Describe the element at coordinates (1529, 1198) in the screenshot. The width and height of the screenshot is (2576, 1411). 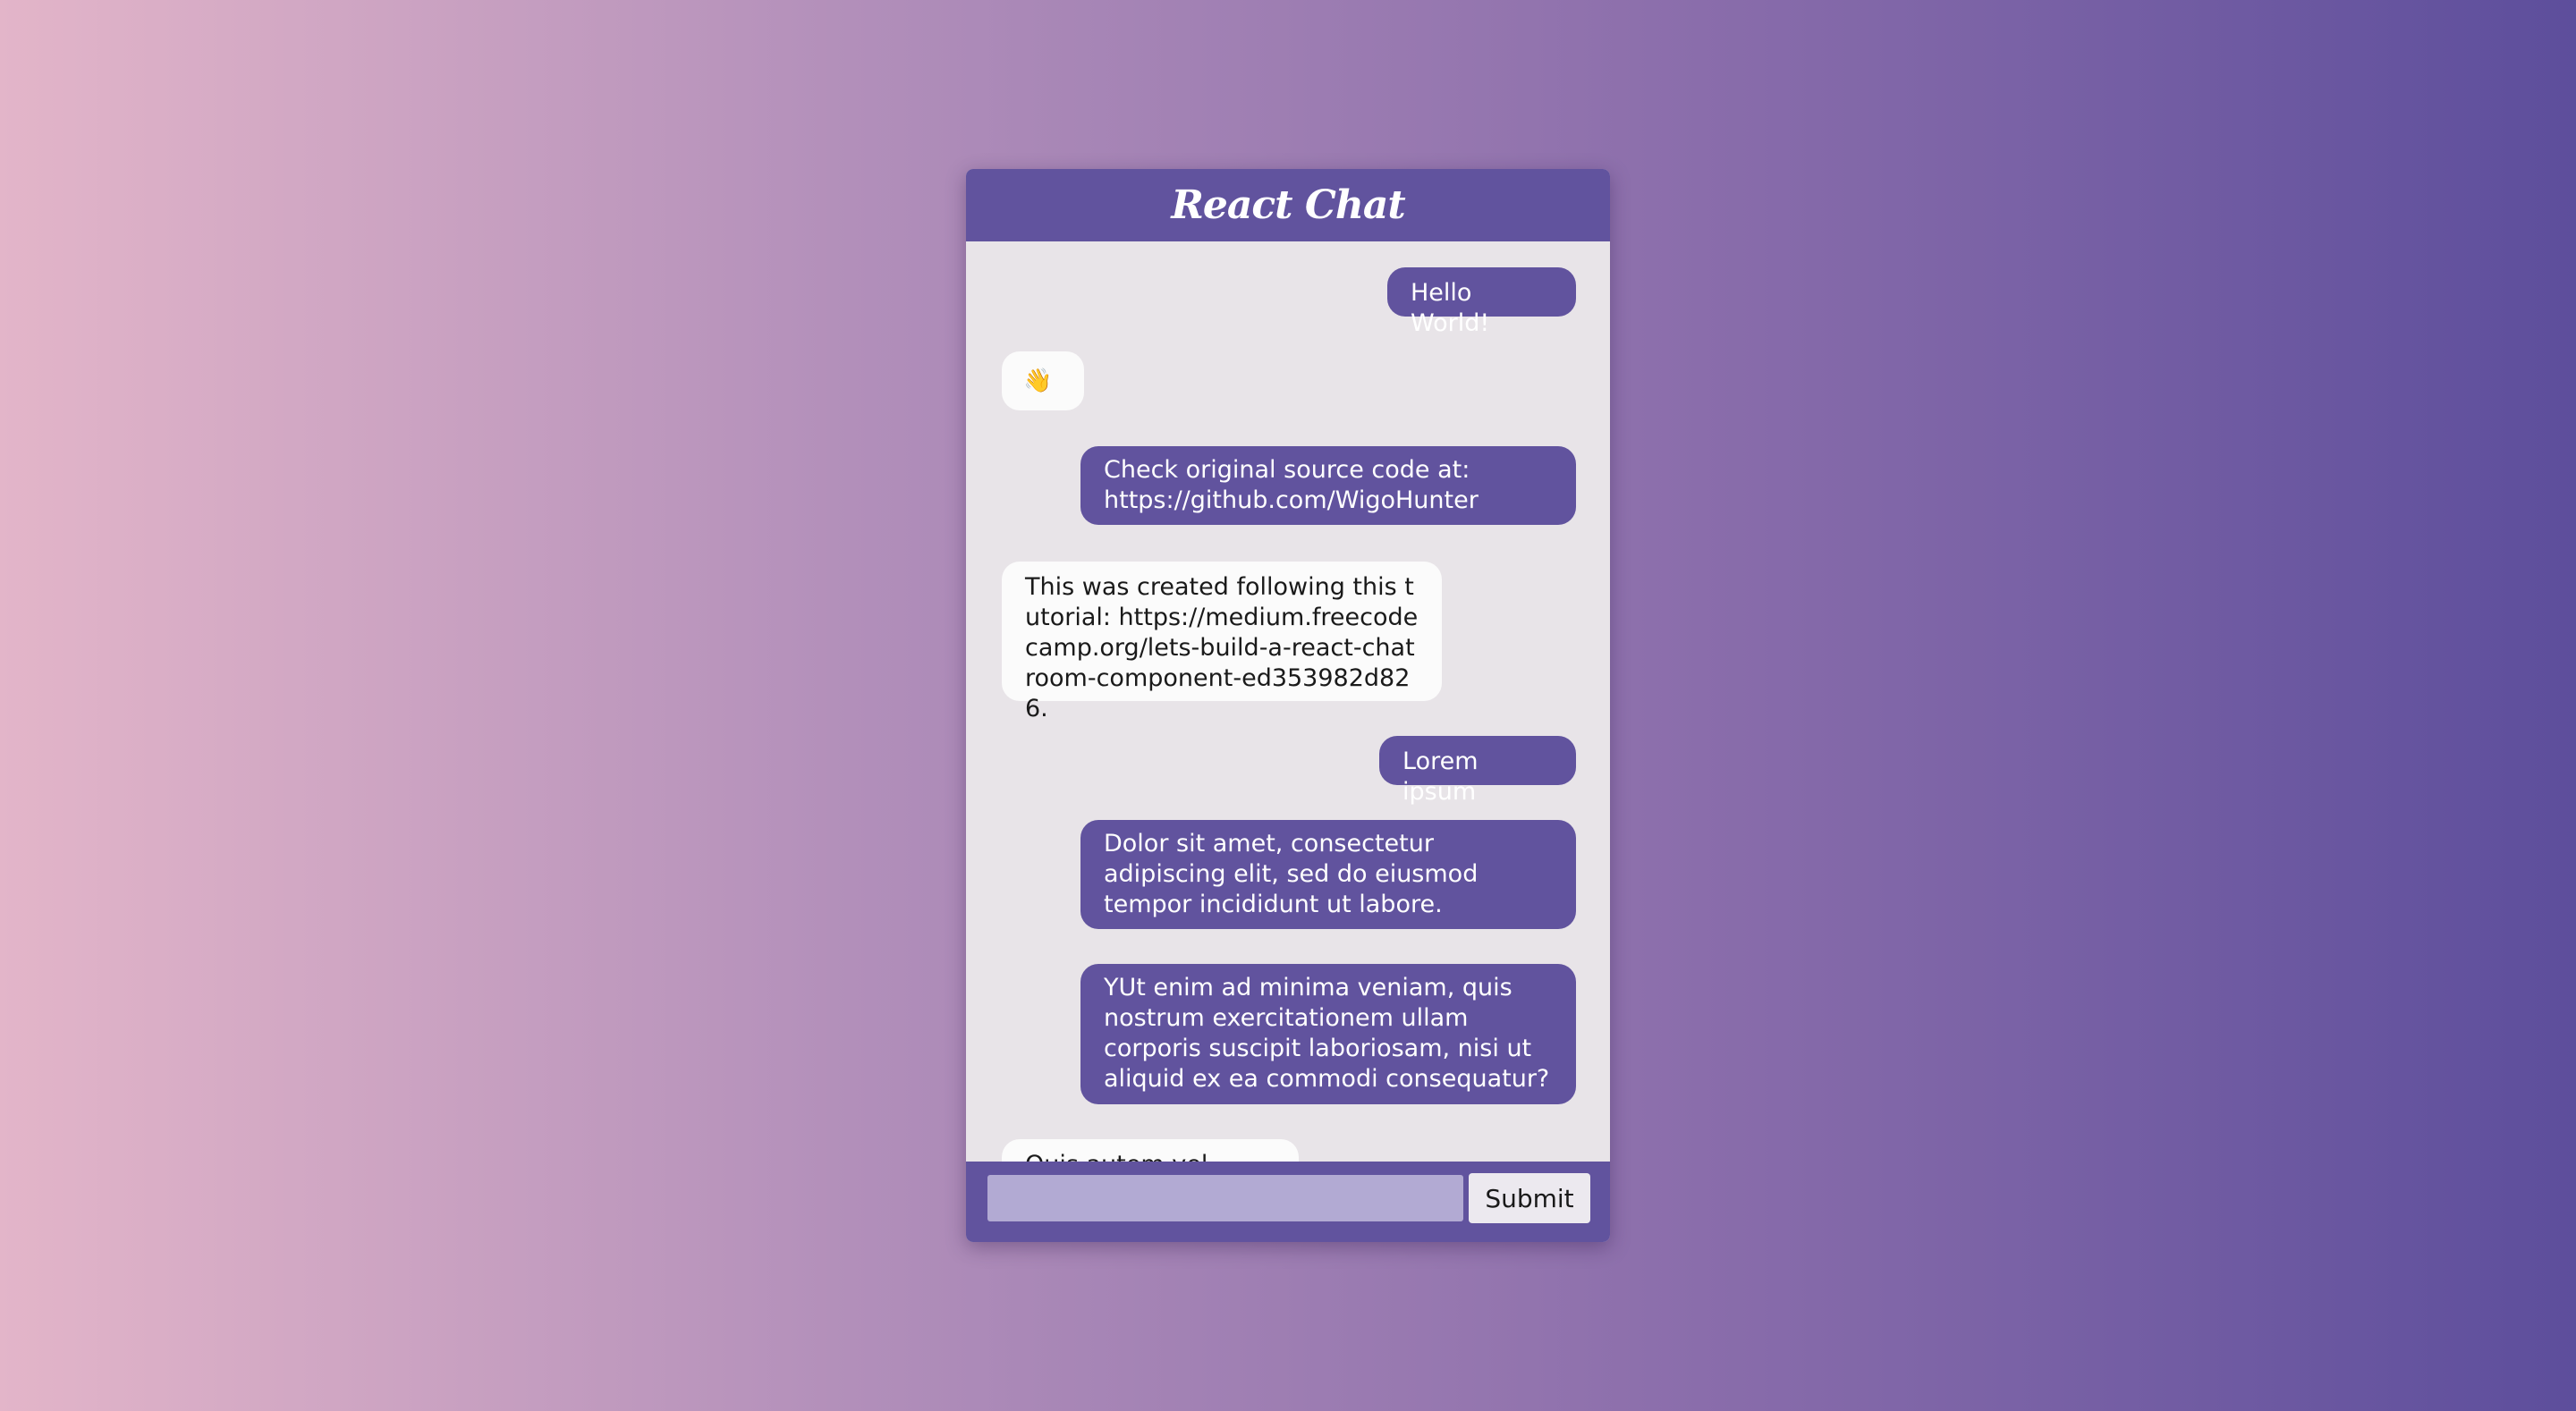
I see `submit-button: Submit` at that location.